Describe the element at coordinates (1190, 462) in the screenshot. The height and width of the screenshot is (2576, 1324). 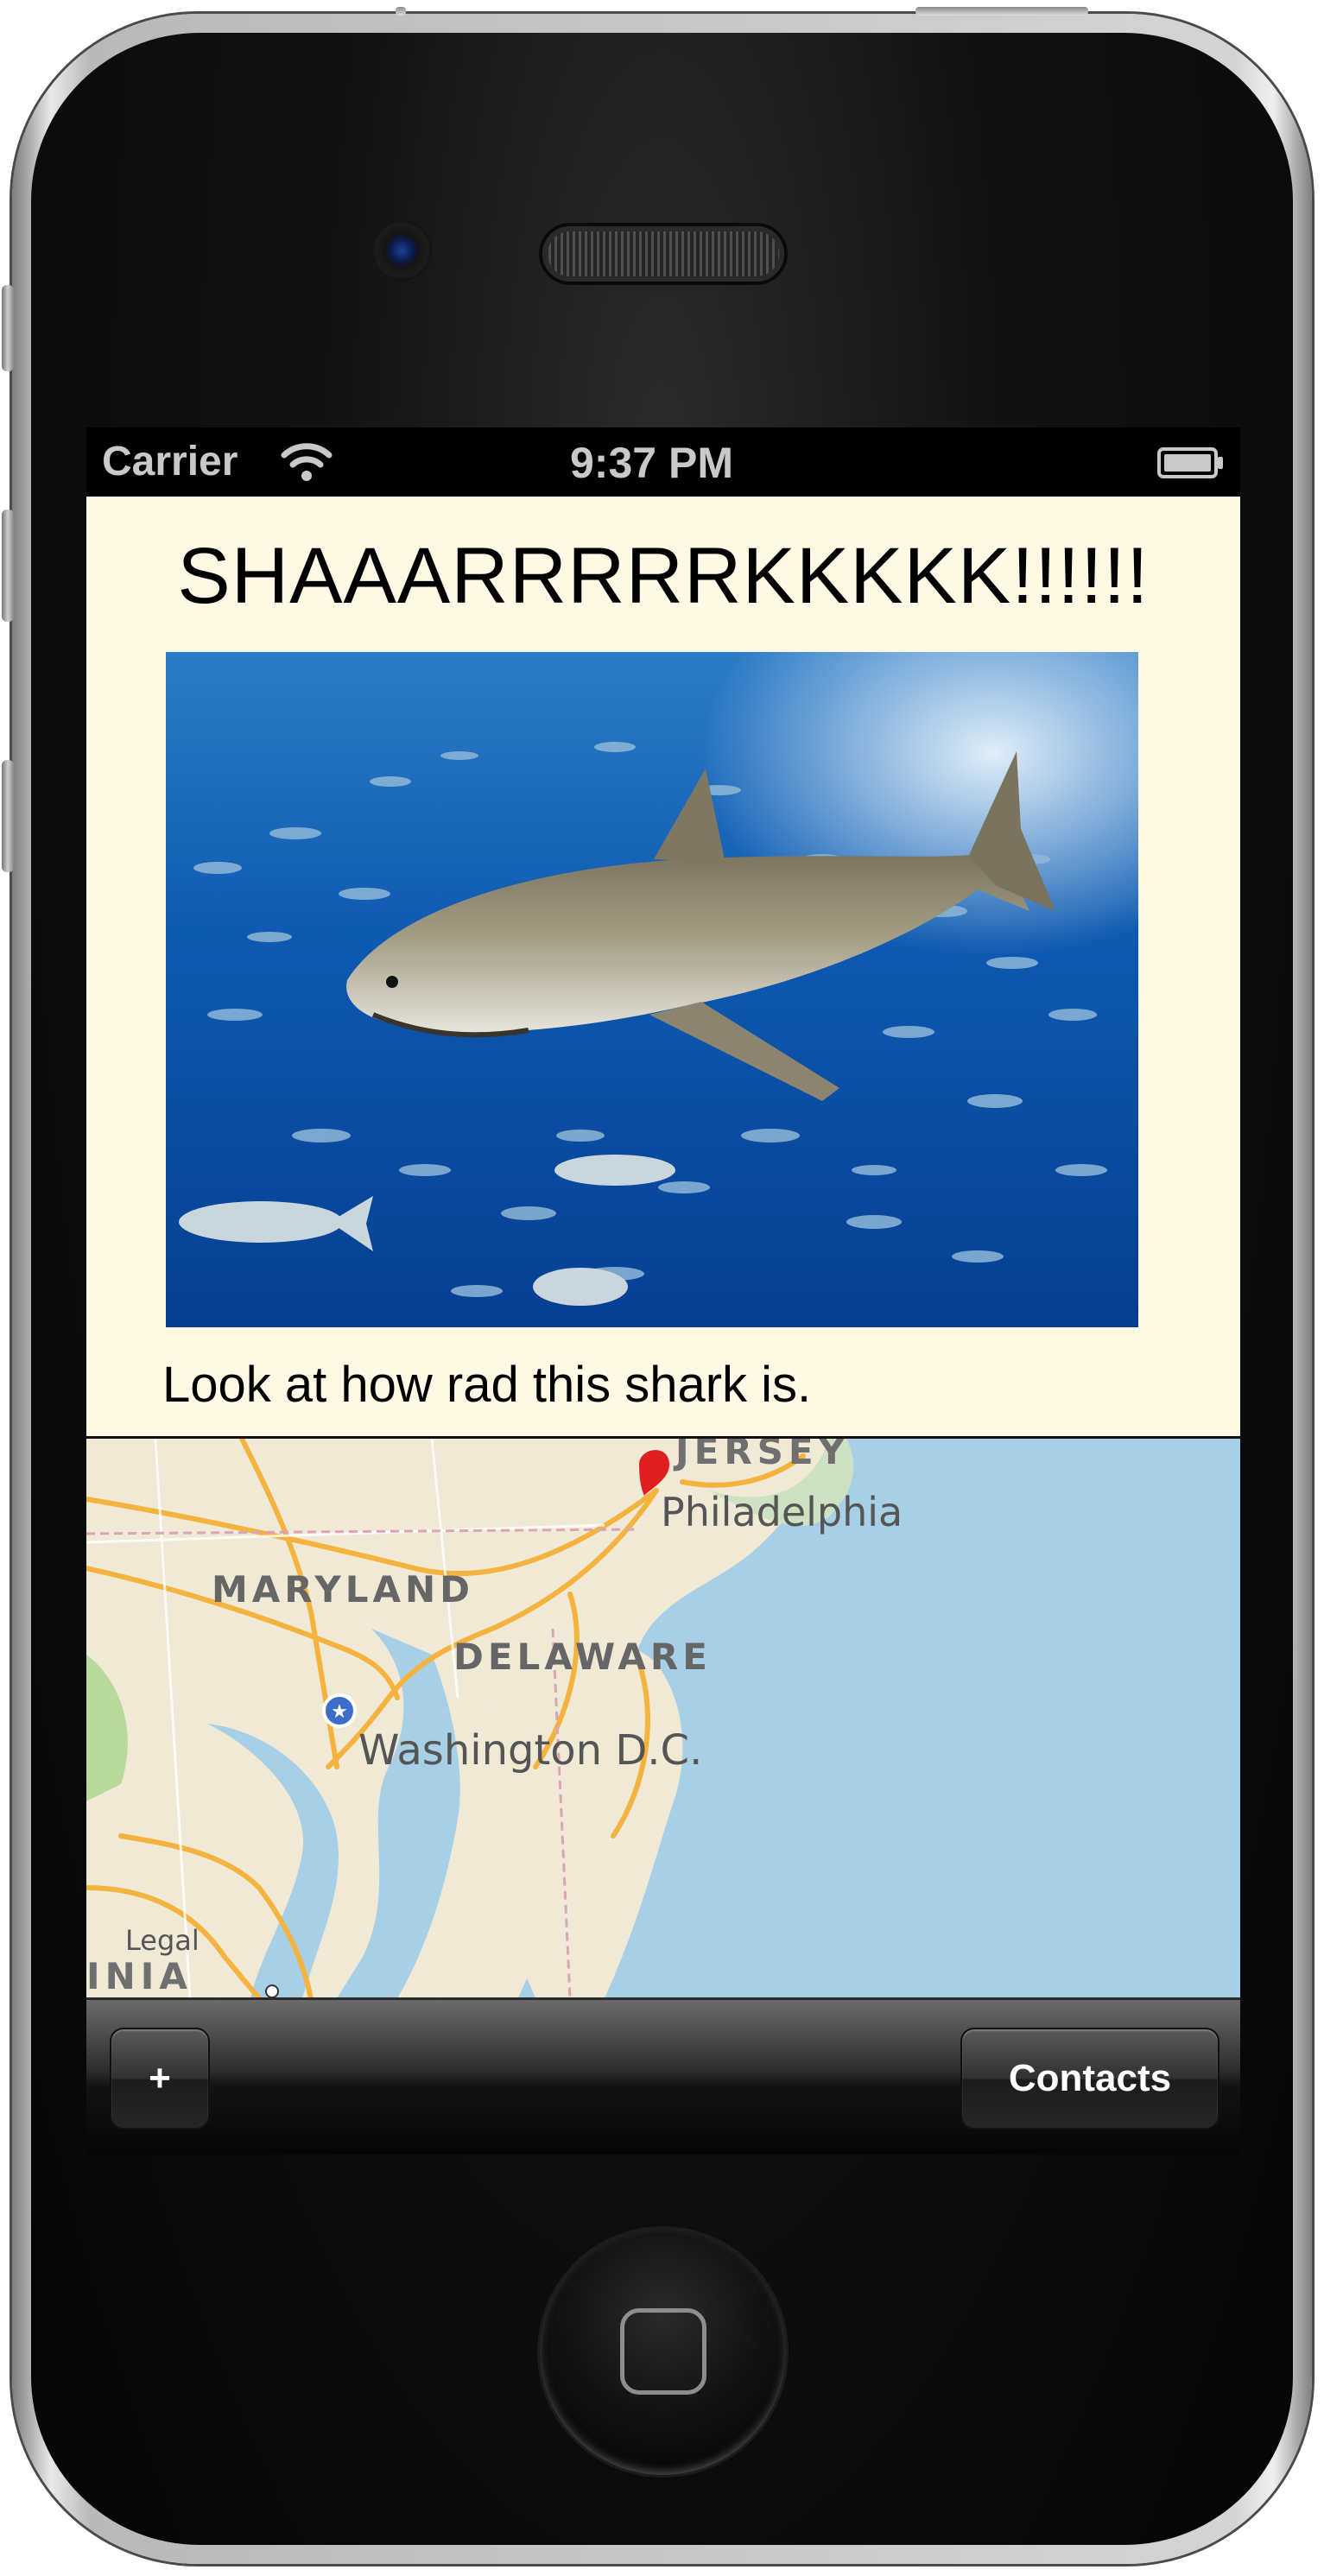
I see `battery-icon` at that location.